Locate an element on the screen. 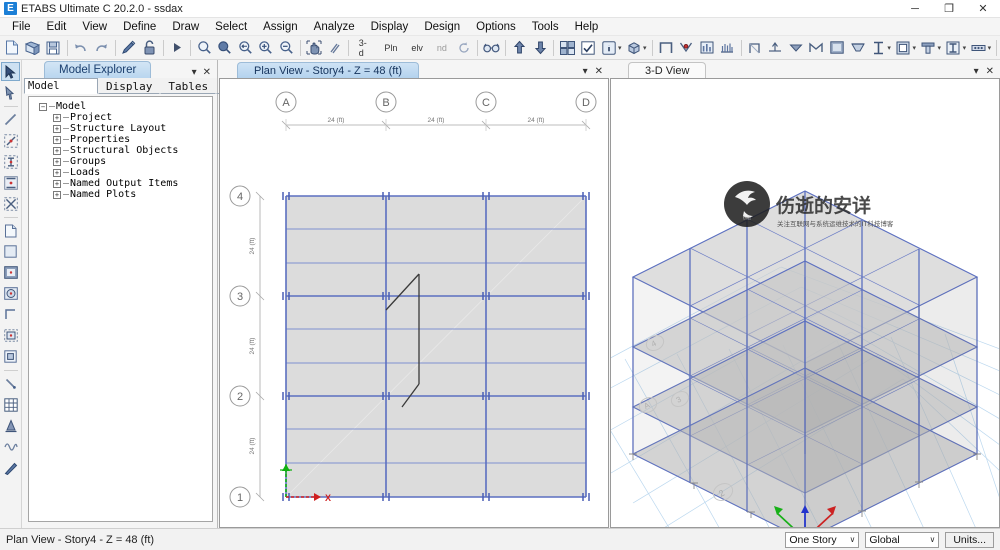  tree-node-properties: + Properties is located at coordinates (131, 139).